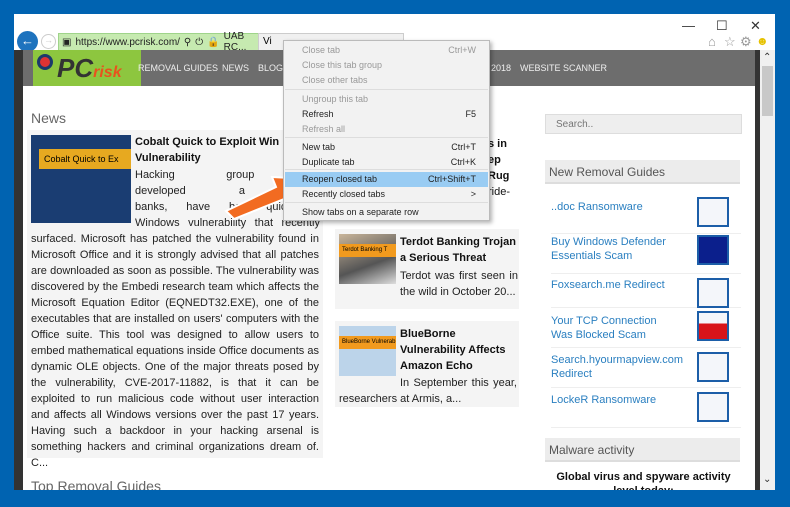 Image resolution: width=790 pixels, height=507 pixels. Describe the element at coordinates (463, 147) in the screenshot. I see `menu-item-shortcut: Ctrl+T` at that location.